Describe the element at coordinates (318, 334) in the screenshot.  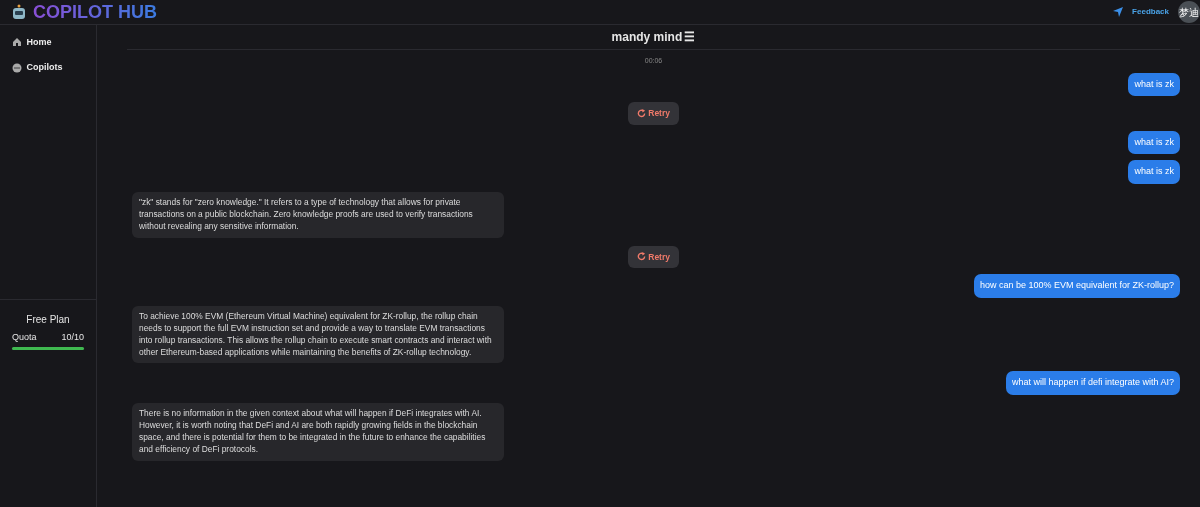
I see `bot-message: To achieve 100% EVM (Ethereum Virtual Machine) equivalent for ZK-rollup, the rollup chain needs to support the full EVM instruction set and provide a way to translate EVM transactions into rollup transactions. This allows the rollup chain to execute smart contracts and interact with other Ethereum-based applications while maintaining the benefits of ZK-rollup technology.` at that location.